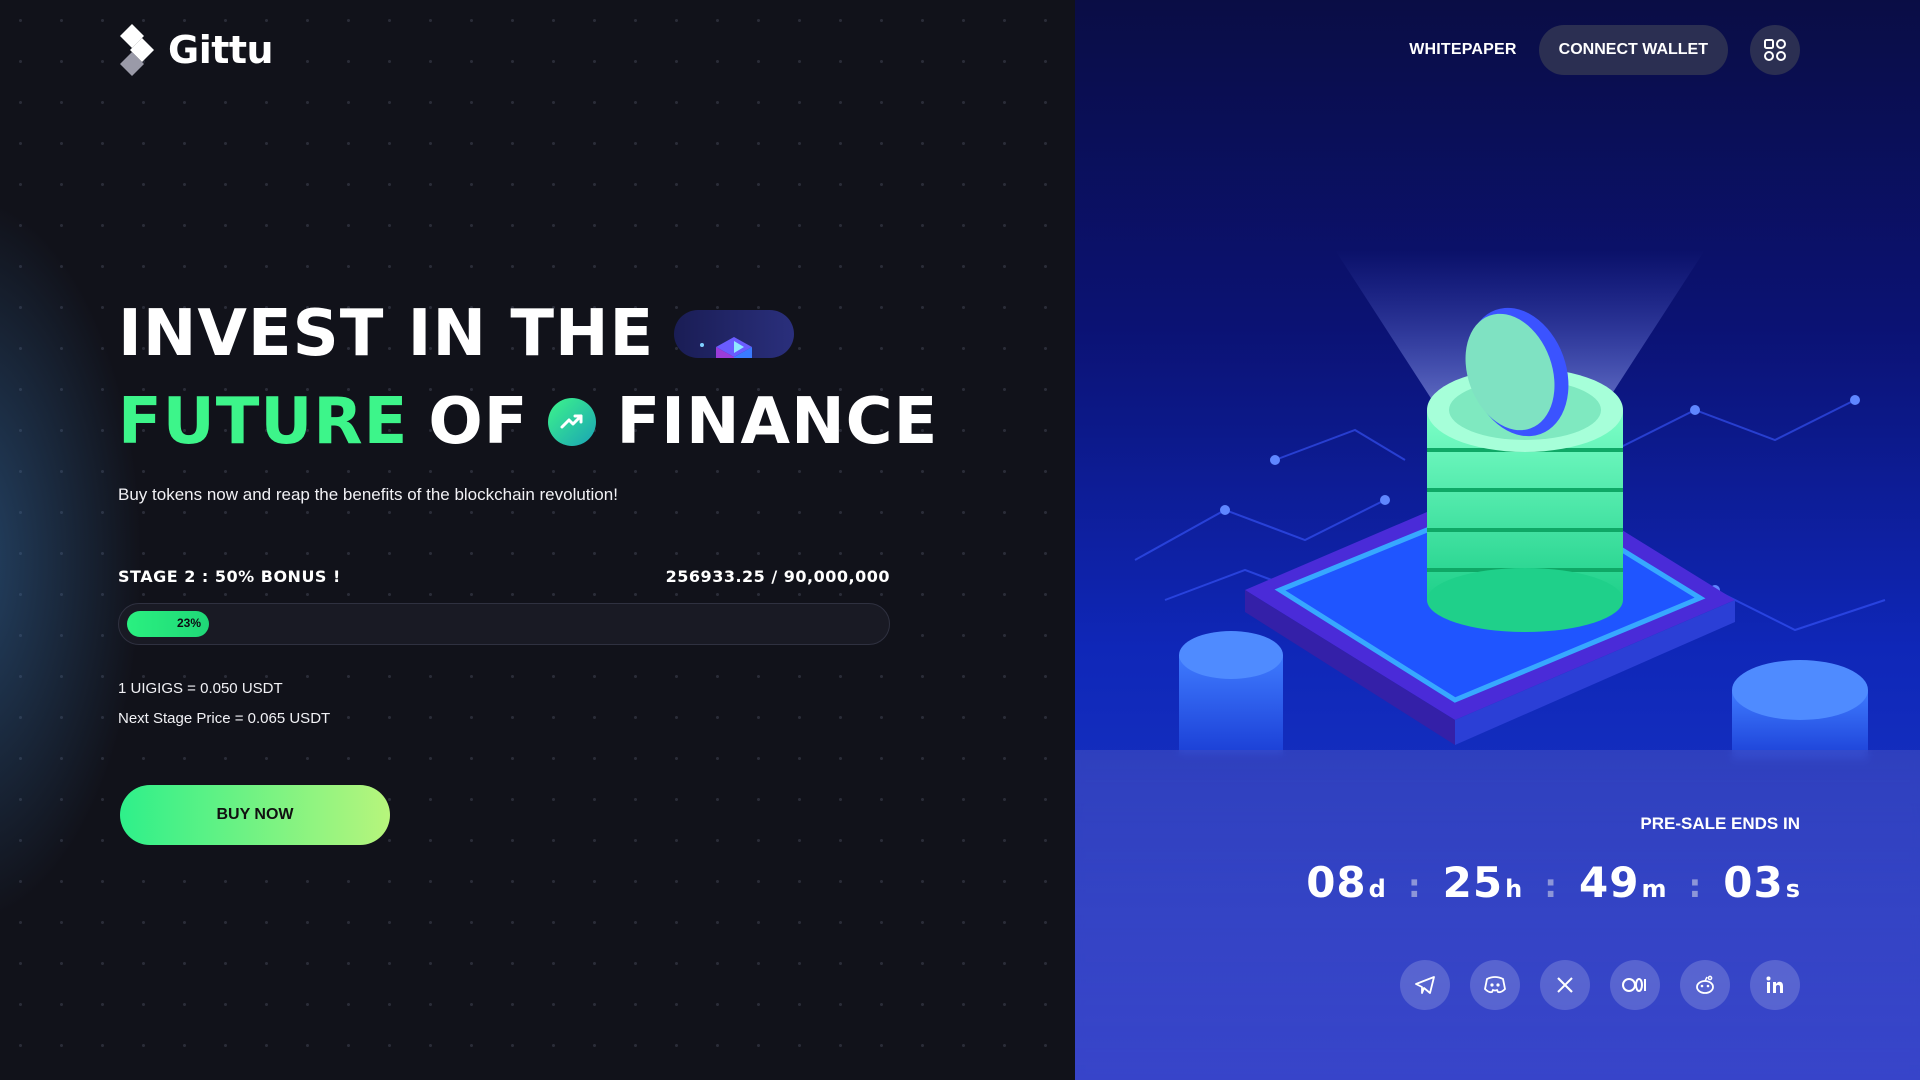 This screenshot has width=1920, height=1080. I want to click on stage-label: STAGE 2 : 50% BONUS !, so click(229, 576).